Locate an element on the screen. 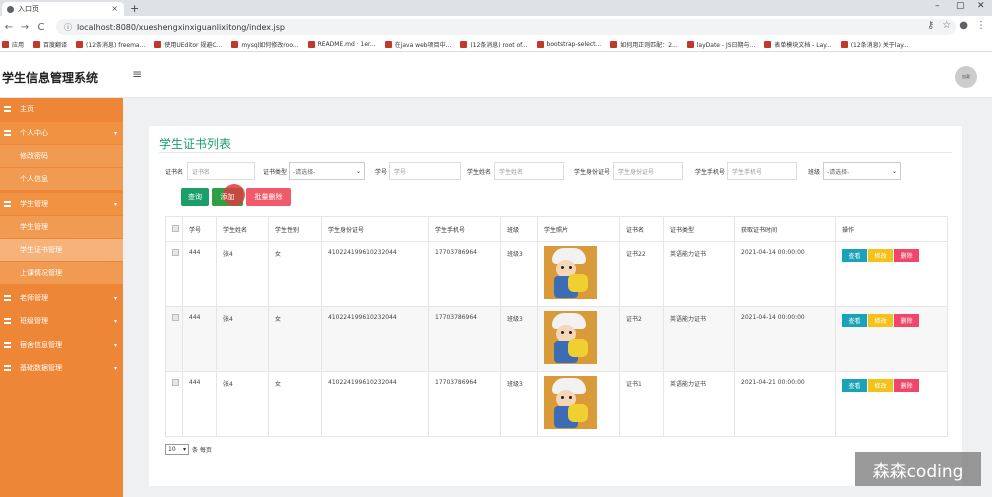 This screenshot has height=497, width=992. sidebar-item-class-attendance: 上课情况管理 is located at coordinates (61, 273).